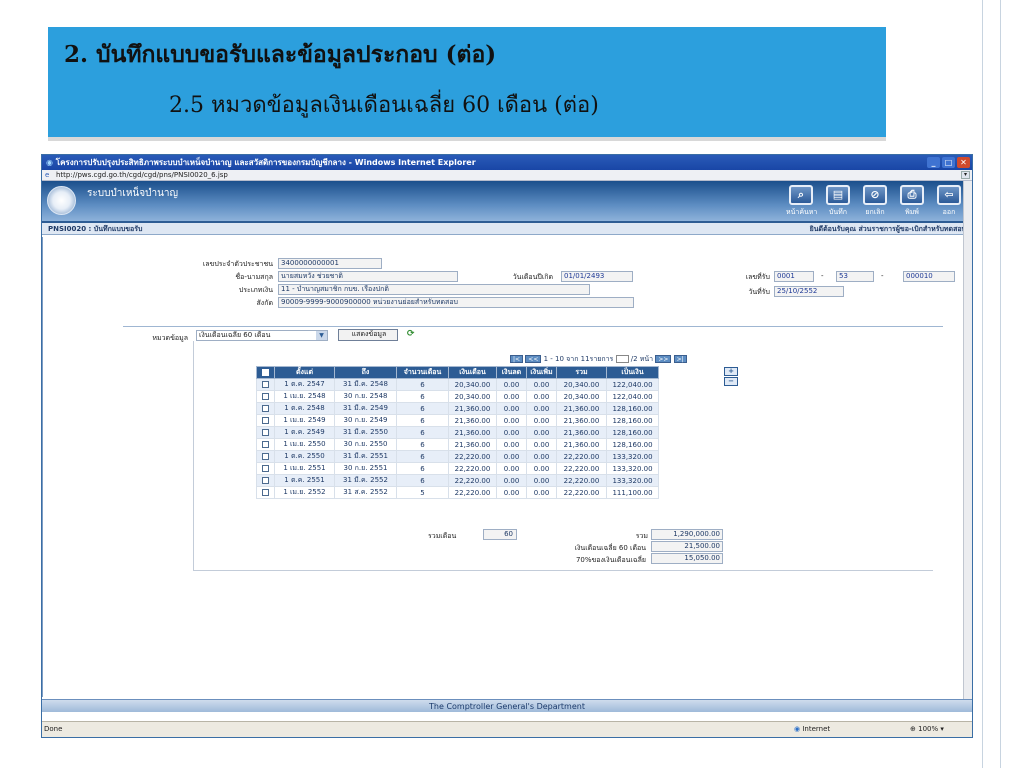  Describe the element at coordinates (632, 372) in the screenshot. I see `column-header: เป็นเงิน` at that location.